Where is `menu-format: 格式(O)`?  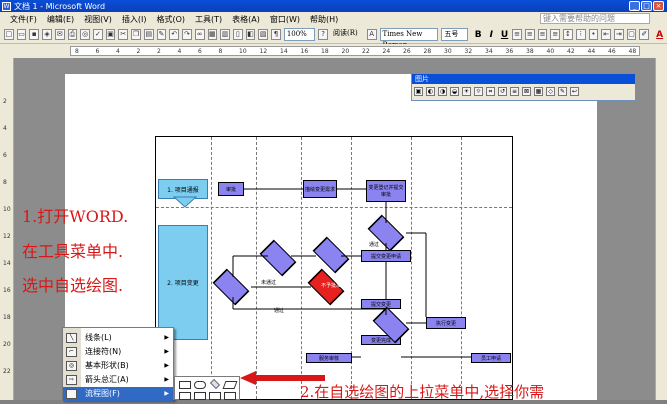
menu-format: 格式(O) is located at coordinates (170, 19).